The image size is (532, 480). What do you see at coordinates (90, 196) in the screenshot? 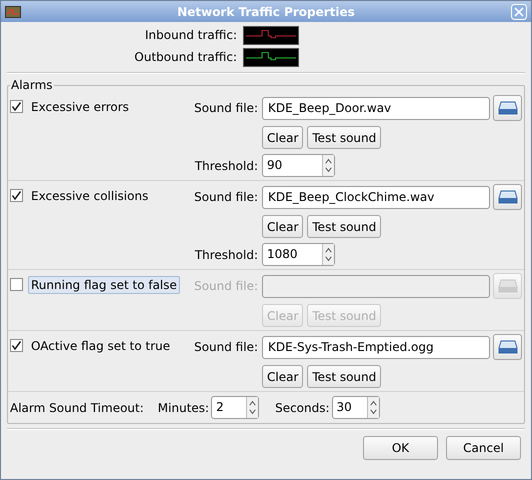
I see `checkbox-label: Excessive collisions` at bounding box center [90, 196].